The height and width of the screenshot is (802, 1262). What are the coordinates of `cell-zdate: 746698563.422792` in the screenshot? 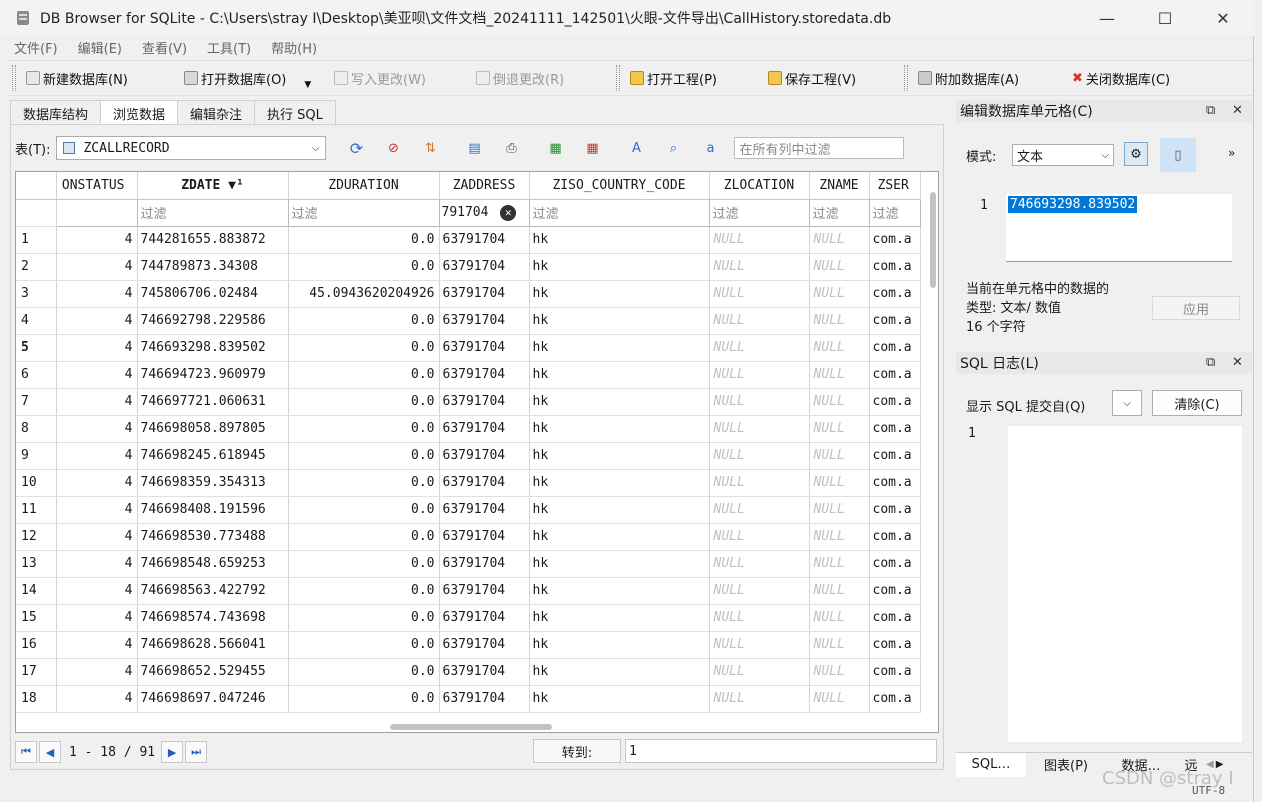 It's located at (213, 591).